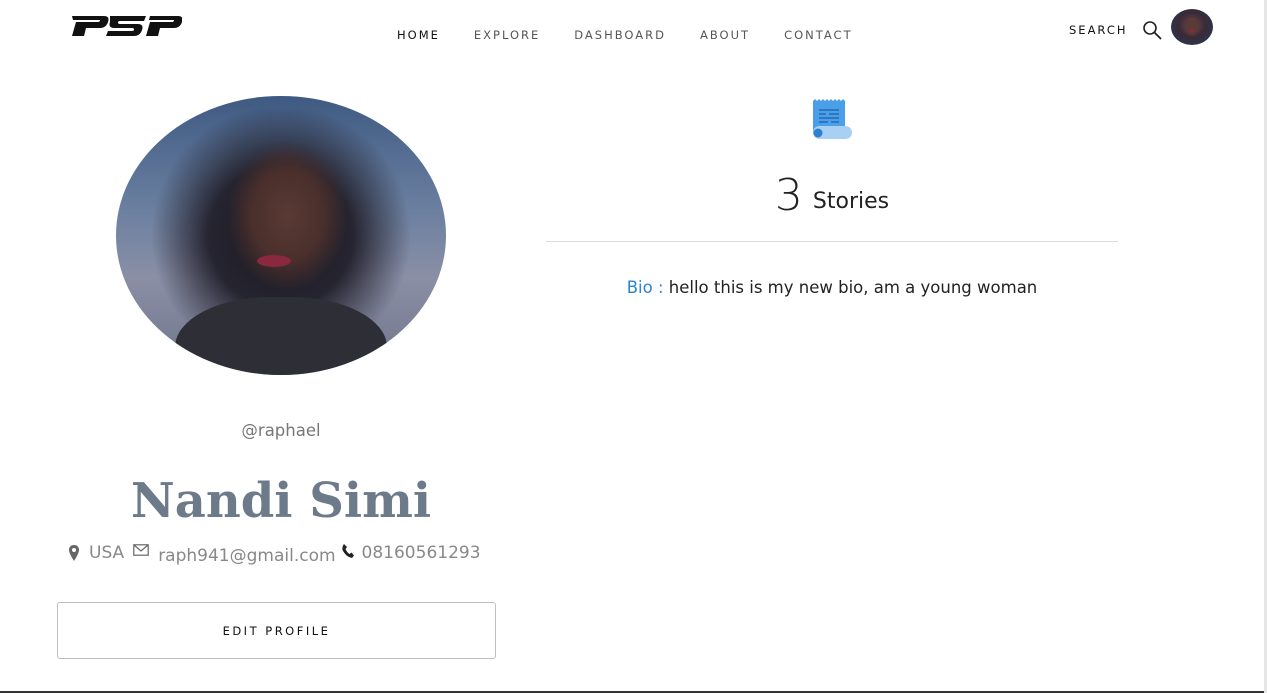  I want to click on photo-scarf, so click(281, 335).